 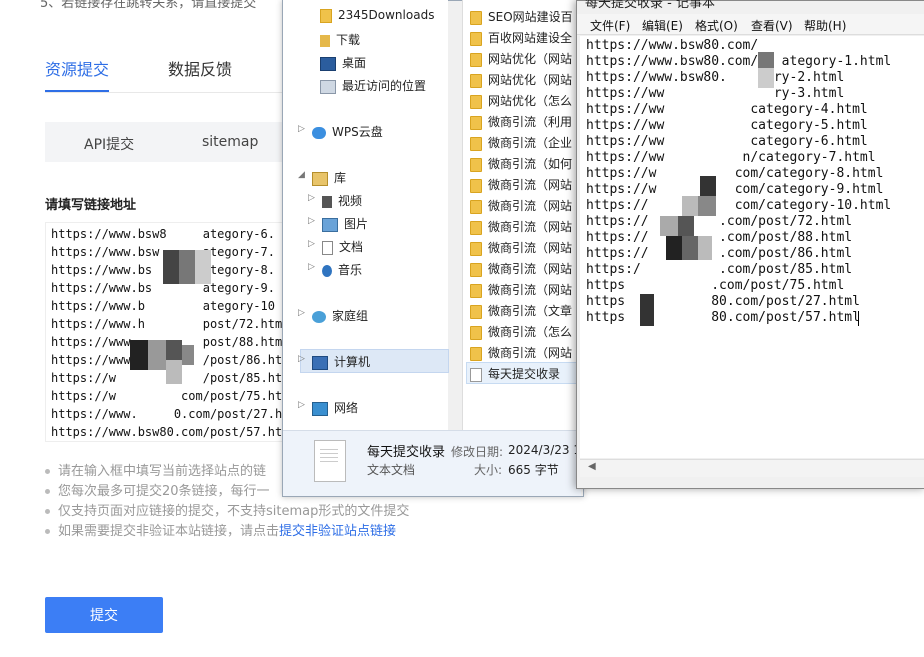 What do you see at coordinates (340, 131) in the screenshot?
I see `nav-item-wps-cloud: ▷ WPS云盘` at bounding box center [340, 131].